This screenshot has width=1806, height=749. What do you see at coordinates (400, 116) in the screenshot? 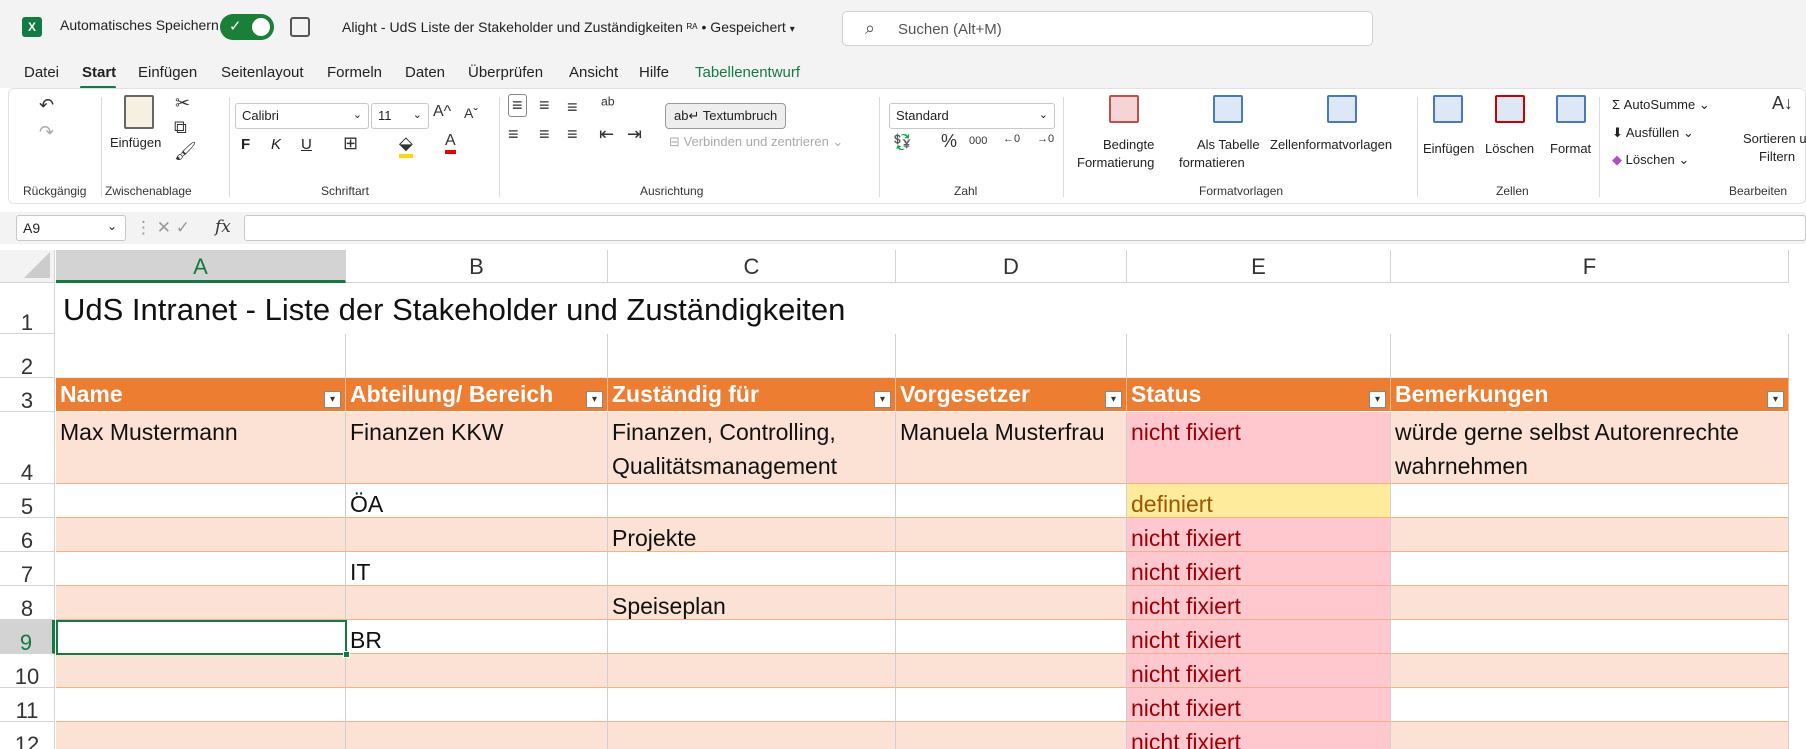
I see `font-size-select: 11 ⌄` at bounding box center [400, 116].